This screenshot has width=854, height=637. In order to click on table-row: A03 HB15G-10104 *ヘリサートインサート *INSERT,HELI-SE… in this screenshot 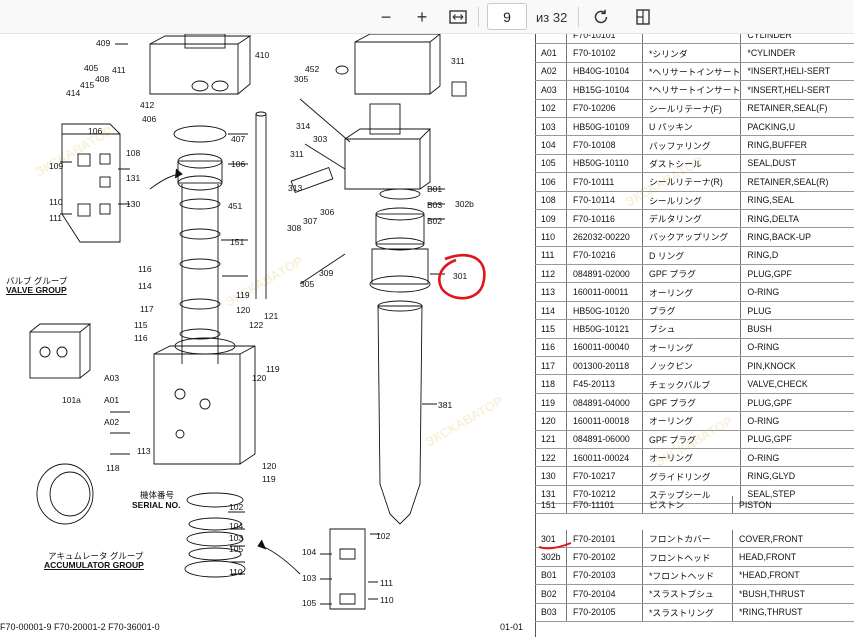, I will do `click(694, 90)`.